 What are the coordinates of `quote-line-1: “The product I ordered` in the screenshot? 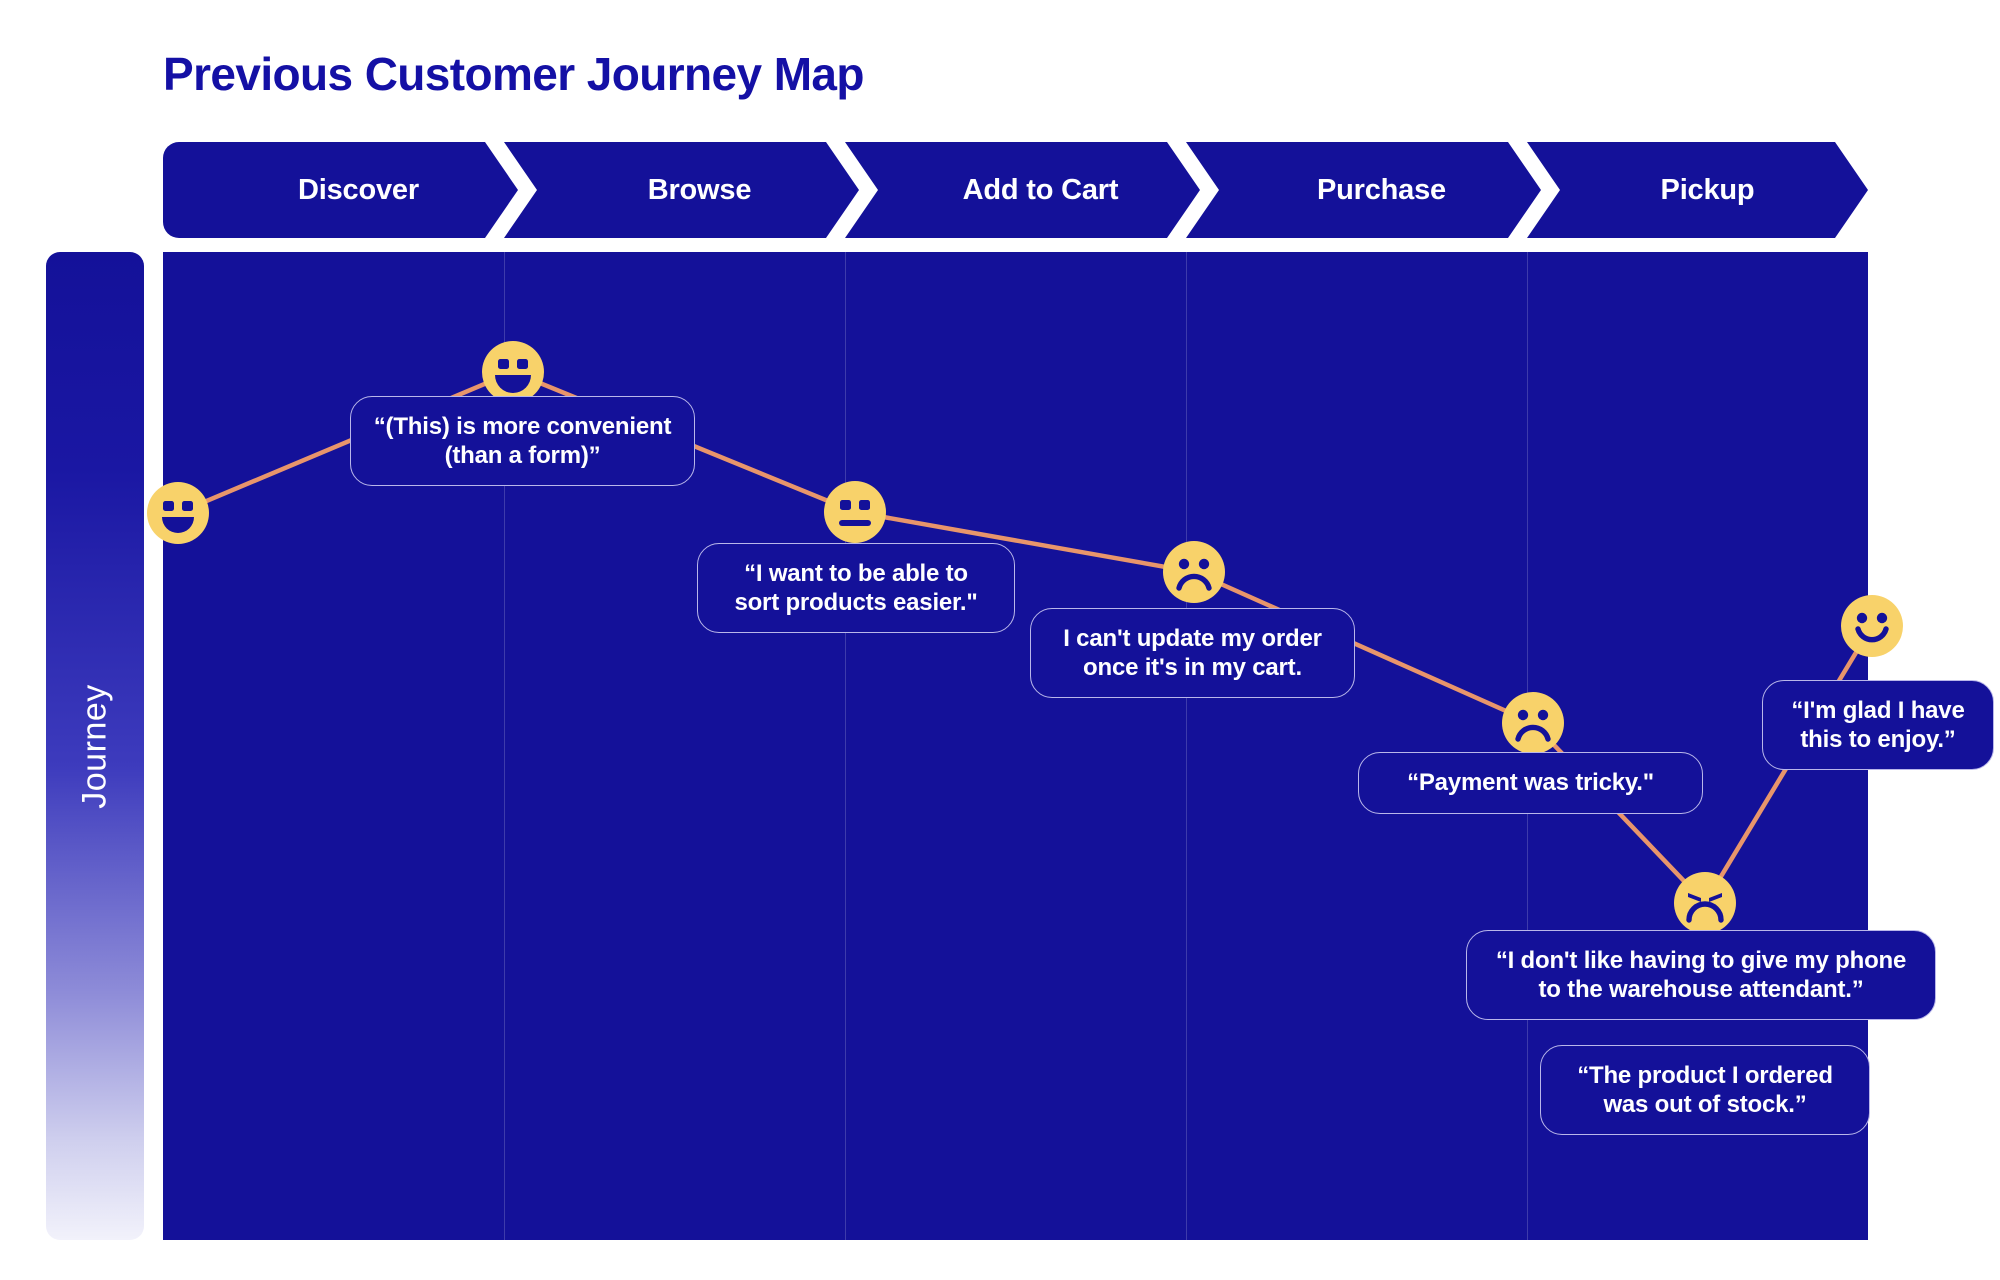 It's located at (1705, 1075).